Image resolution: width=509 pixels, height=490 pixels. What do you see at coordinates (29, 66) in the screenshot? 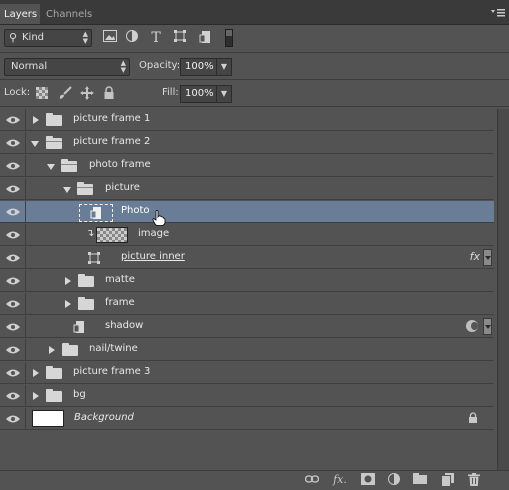
I see `blend-mode-value: Normal` at bounding box center [29, 66].